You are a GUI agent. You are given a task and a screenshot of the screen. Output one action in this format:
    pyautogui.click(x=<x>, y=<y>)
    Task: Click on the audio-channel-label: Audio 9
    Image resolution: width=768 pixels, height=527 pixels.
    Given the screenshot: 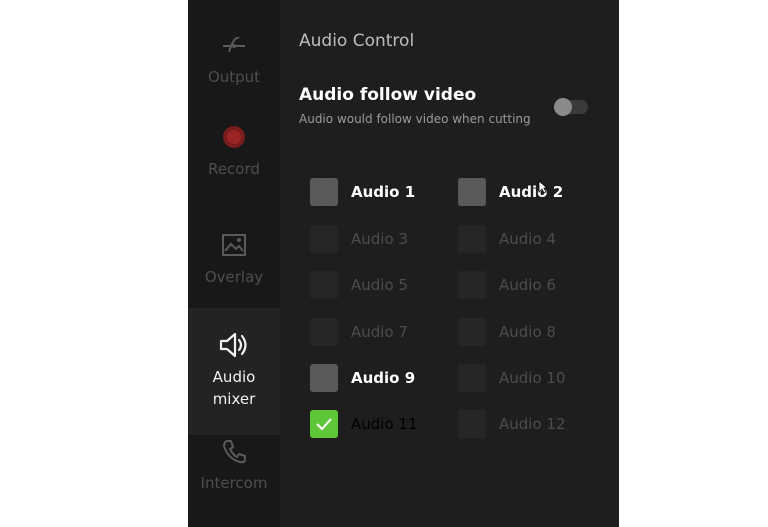 What is the action you would take?
    pyautogui.click(x=383, y=378)
    